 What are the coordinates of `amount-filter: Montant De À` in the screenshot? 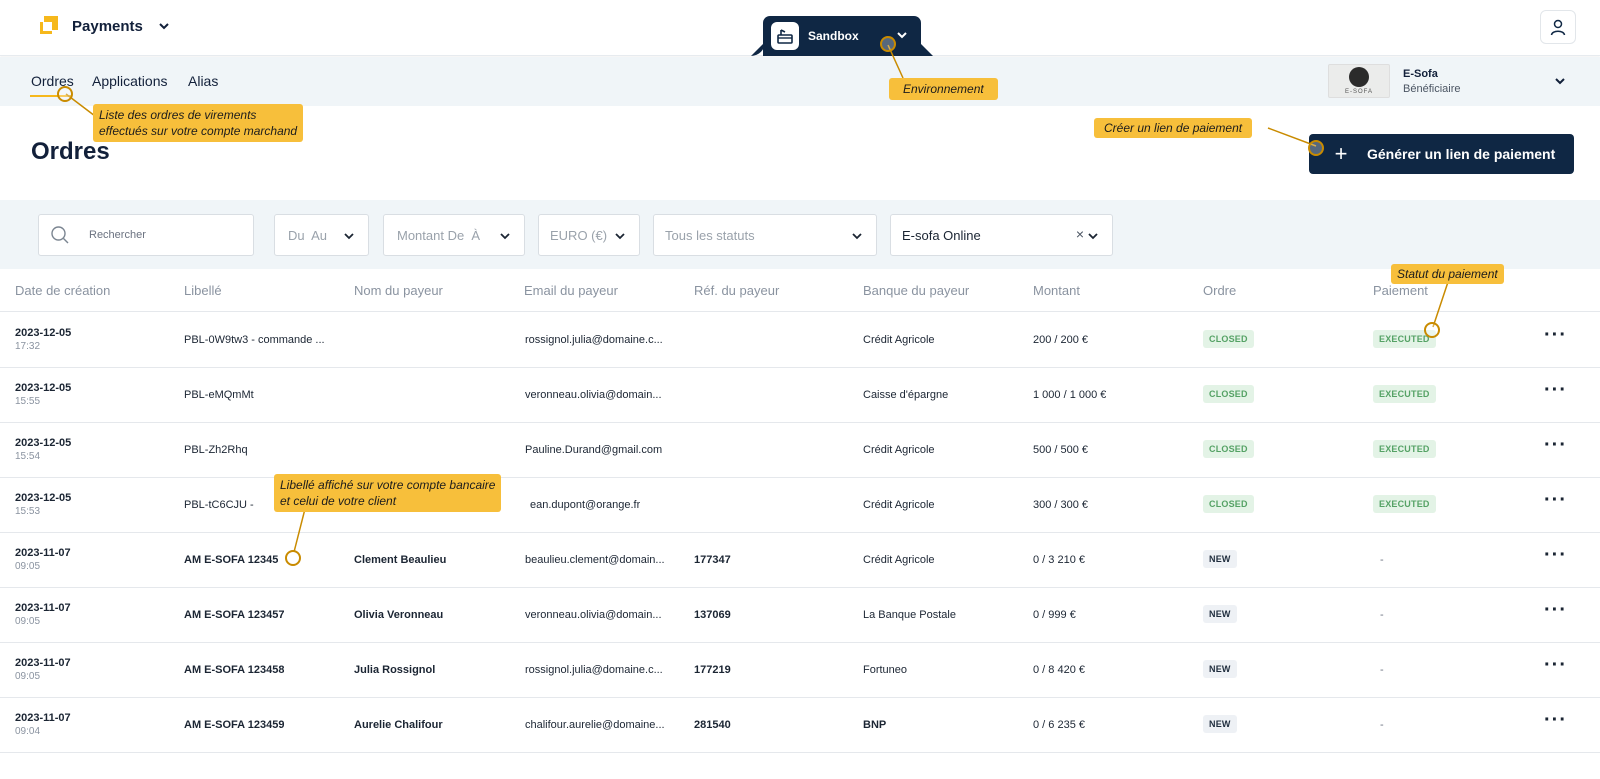 It's located at (454, 235).